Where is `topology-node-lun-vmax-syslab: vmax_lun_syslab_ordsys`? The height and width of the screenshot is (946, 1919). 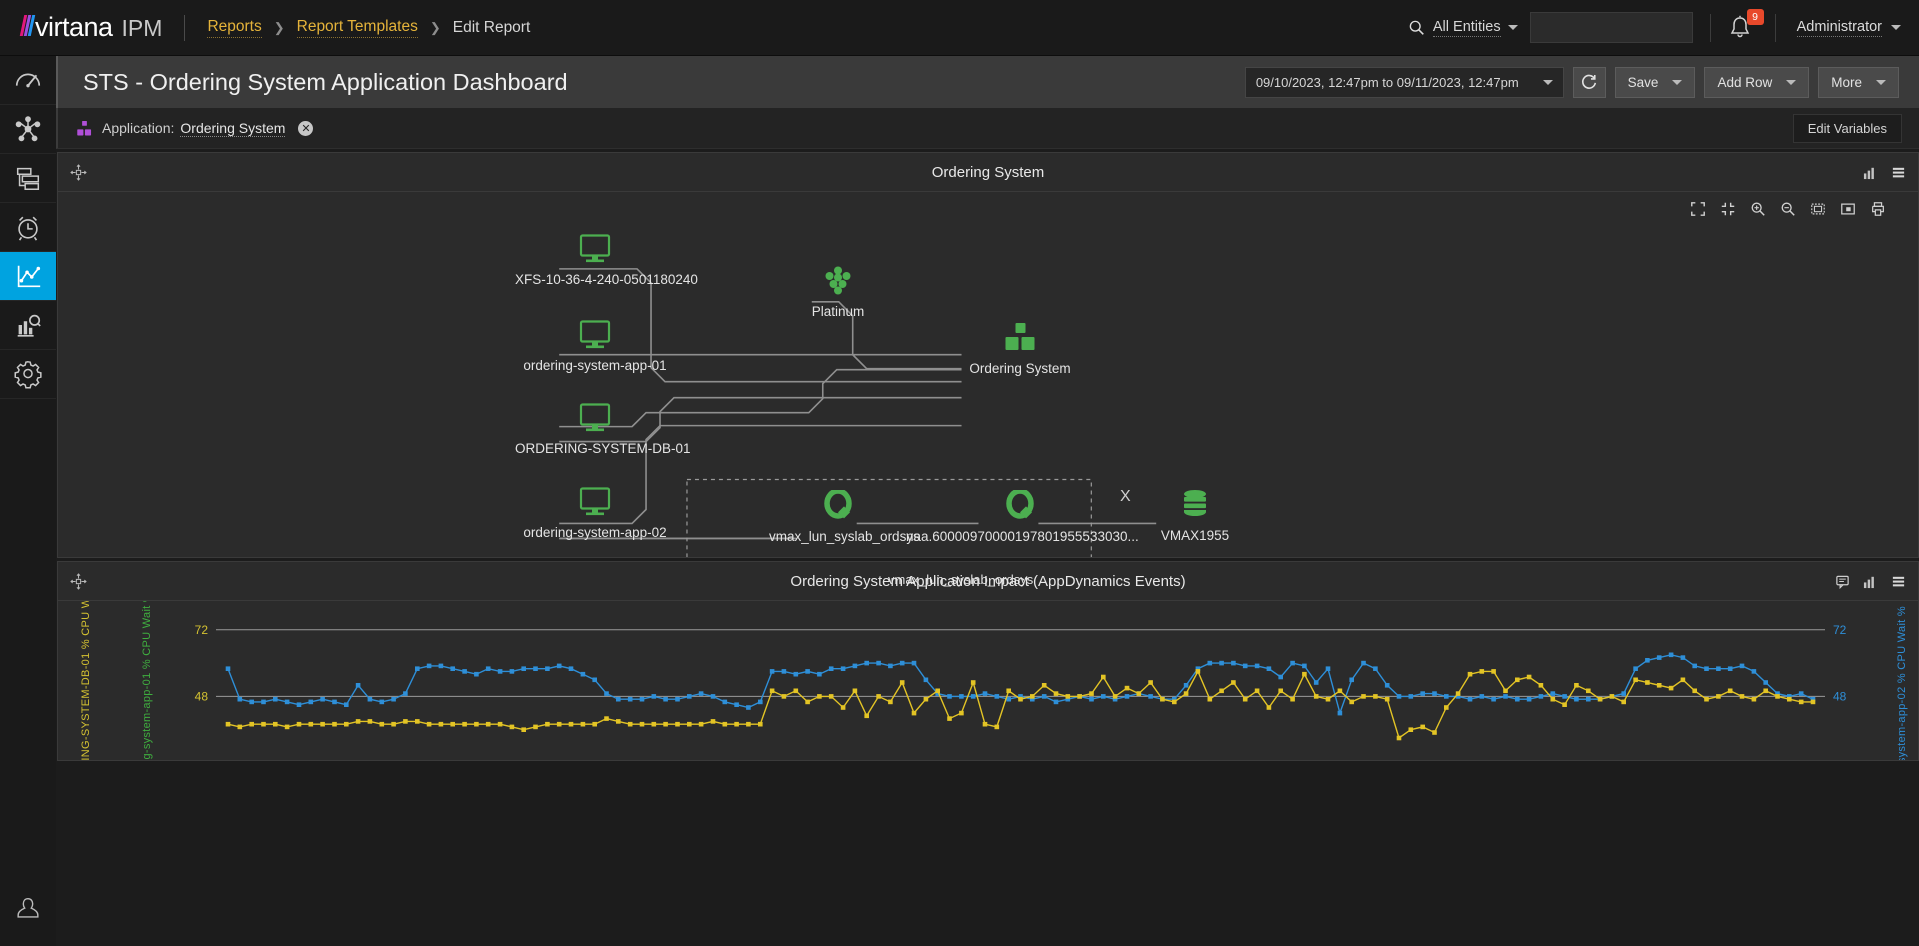 topology-node-lun-vmax-syslab: vmax_lun_syslab_ordsys is located at coordinates (844, 516).